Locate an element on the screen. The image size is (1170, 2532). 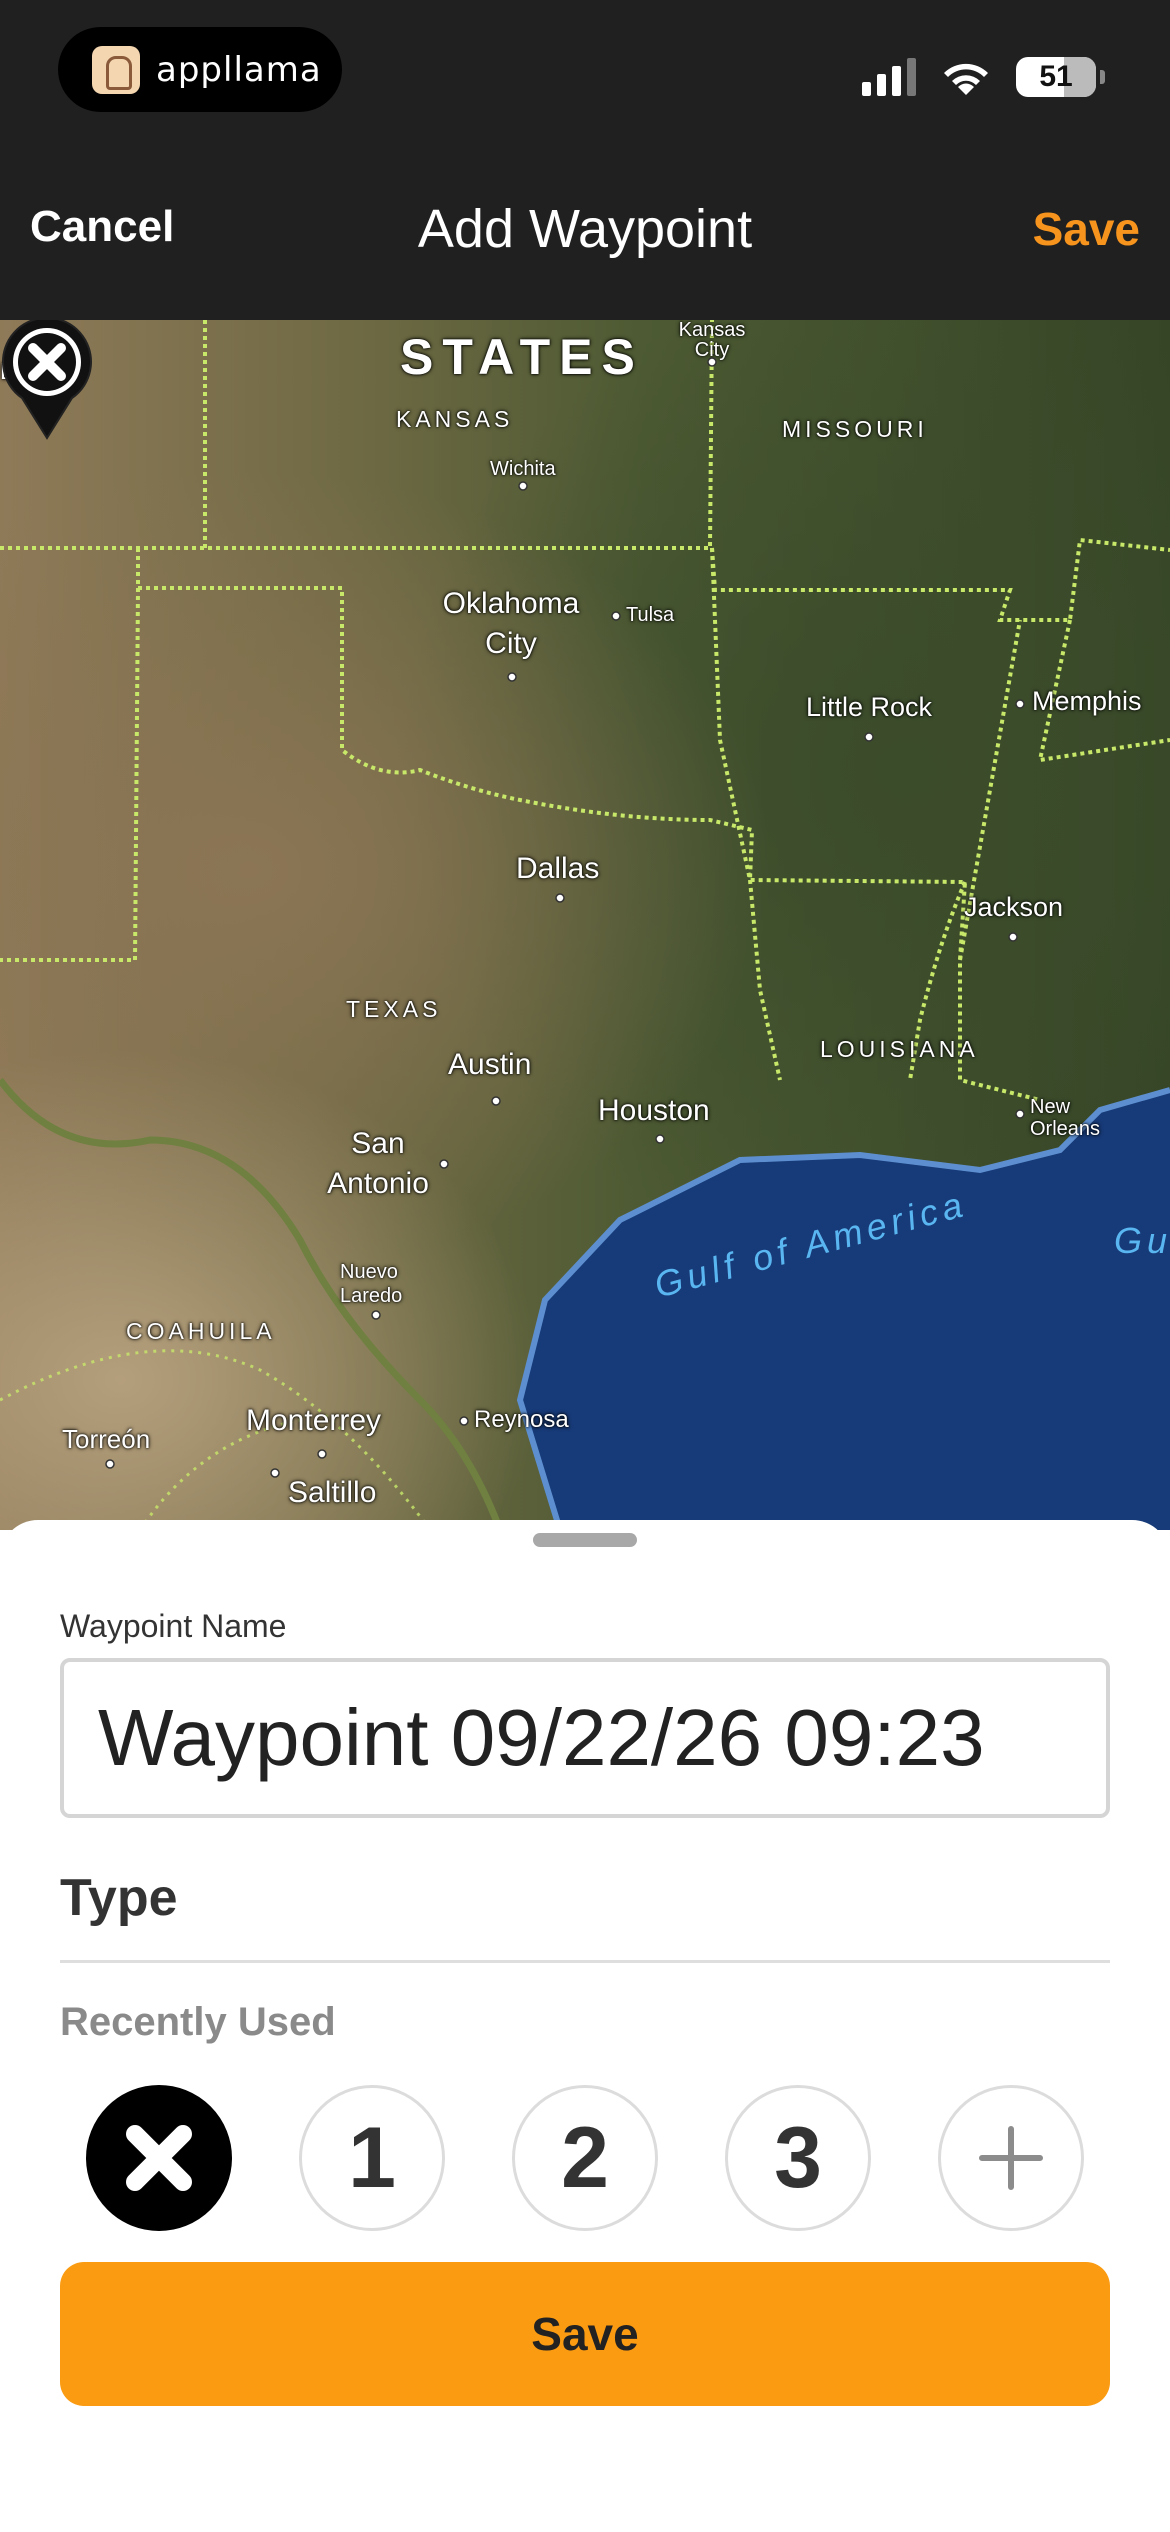
add-type-button is located at coordinates (1011, 2158).